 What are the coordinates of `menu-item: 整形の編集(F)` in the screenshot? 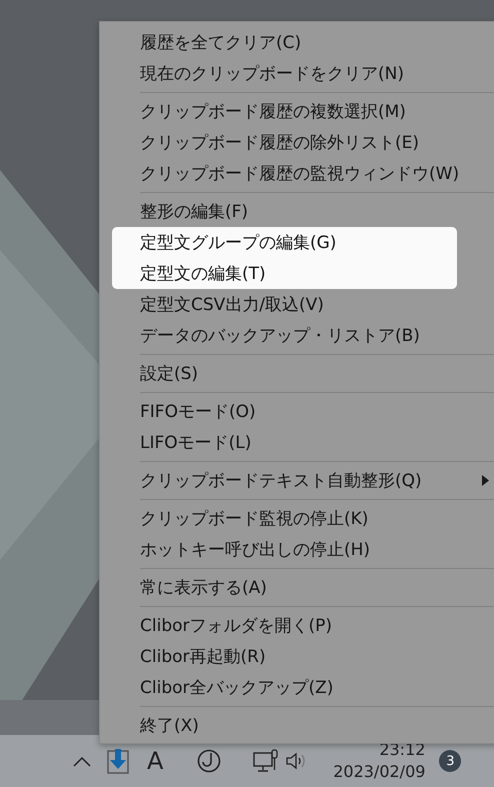 It's located at (284, 211).